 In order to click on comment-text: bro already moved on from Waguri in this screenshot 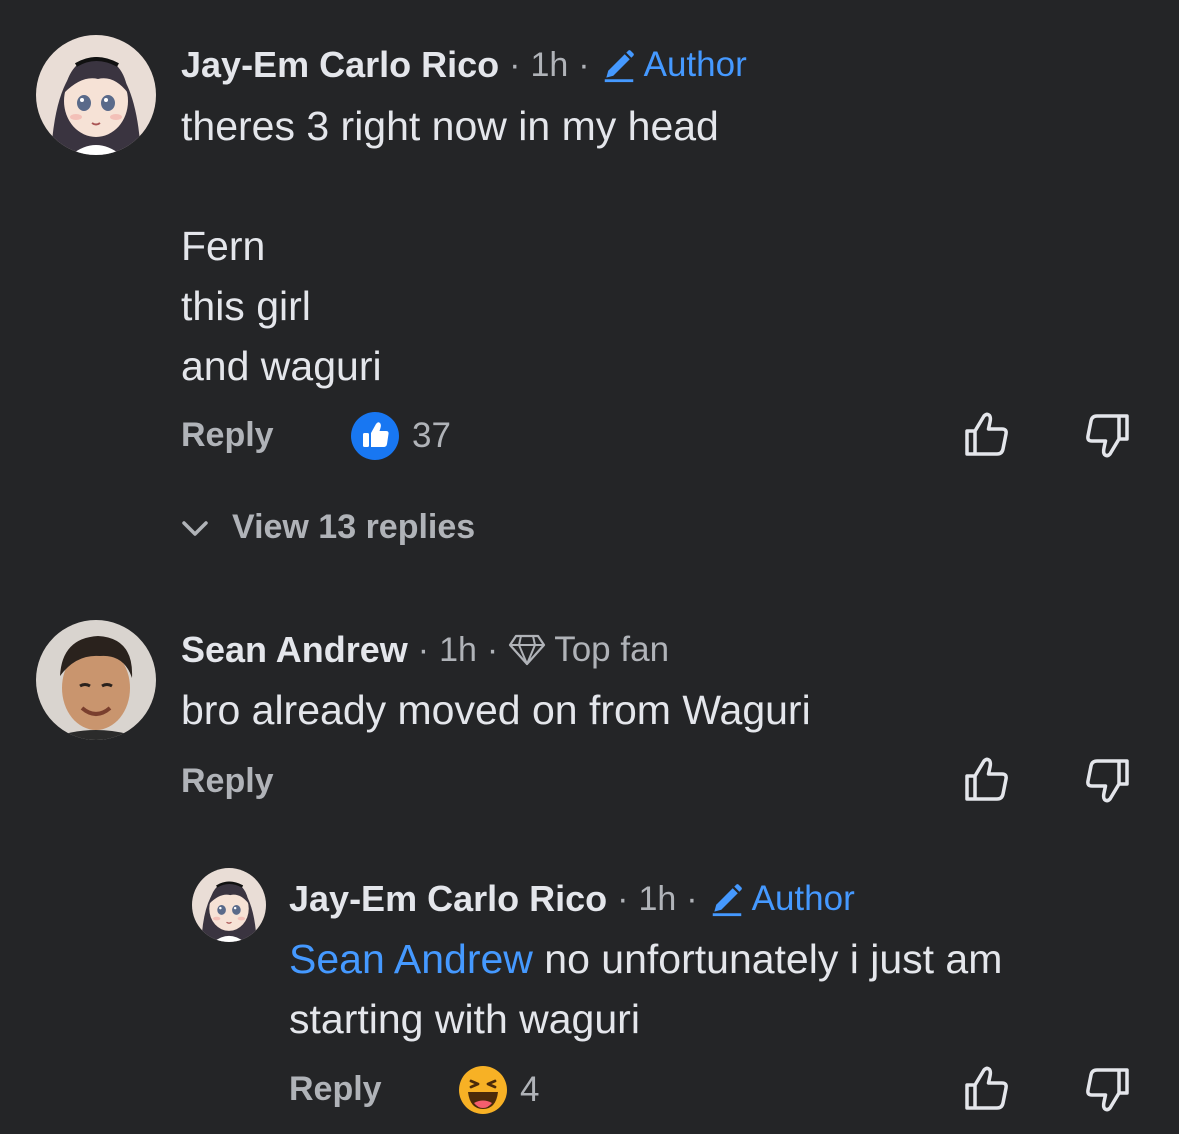, I will do `click(496, 710)`.